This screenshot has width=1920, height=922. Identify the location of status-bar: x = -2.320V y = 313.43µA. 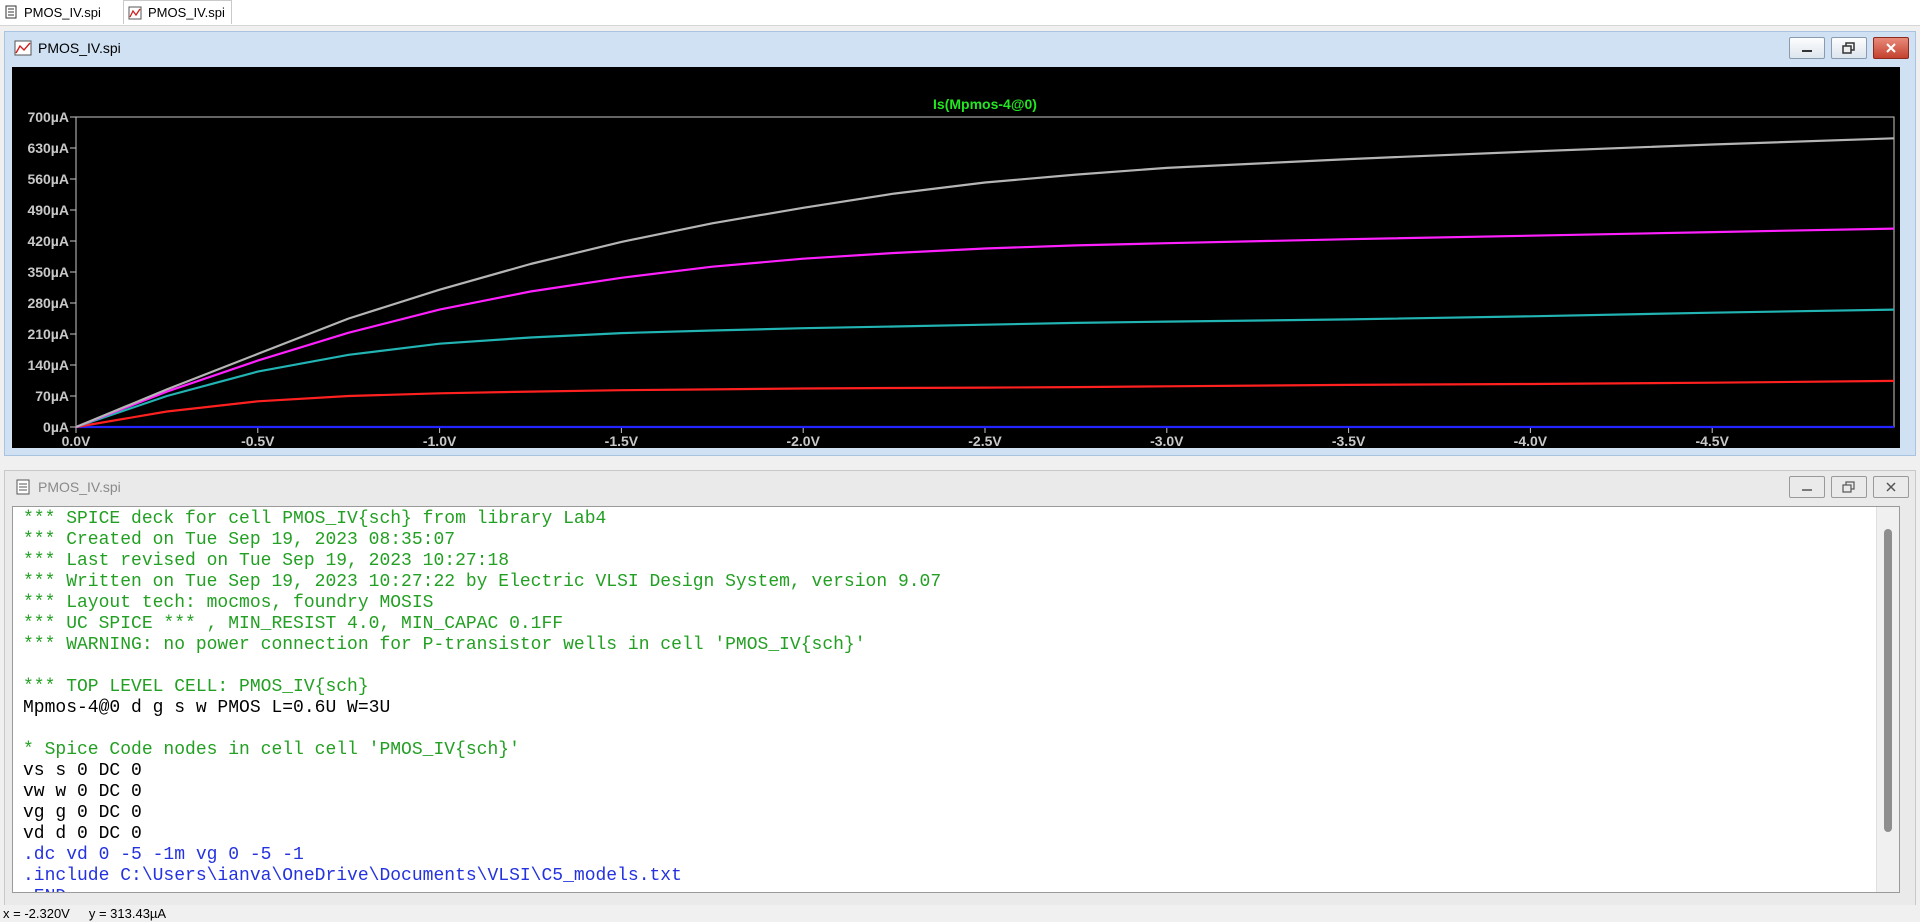
(960, 913).